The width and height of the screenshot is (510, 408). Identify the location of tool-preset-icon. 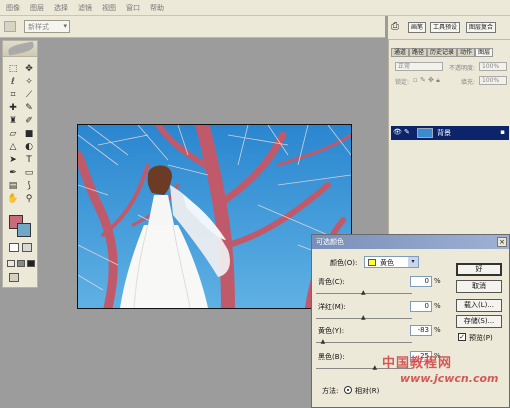
(10, 26).